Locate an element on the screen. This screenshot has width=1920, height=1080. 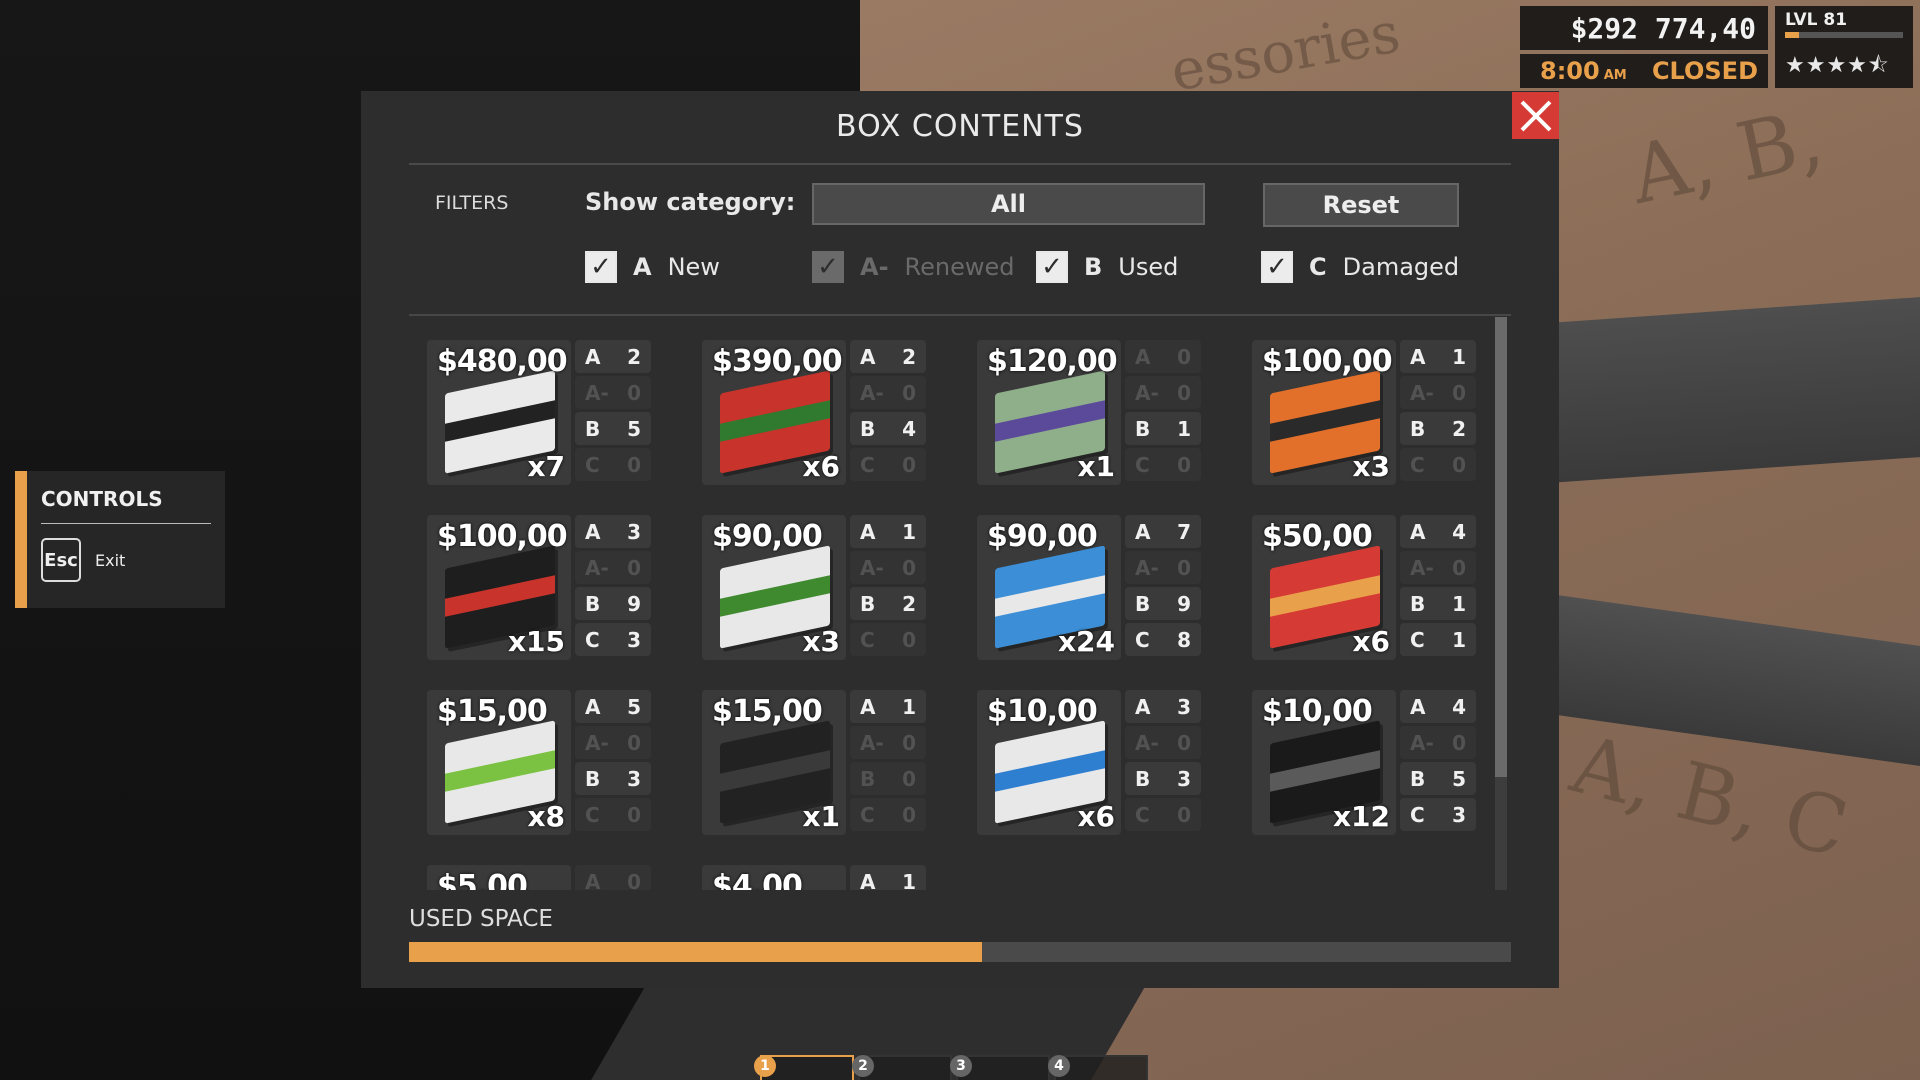
item-card: $90,00 x24 A 7 A- 0 B 9 C 8 is located at coordinates (1089, 587).